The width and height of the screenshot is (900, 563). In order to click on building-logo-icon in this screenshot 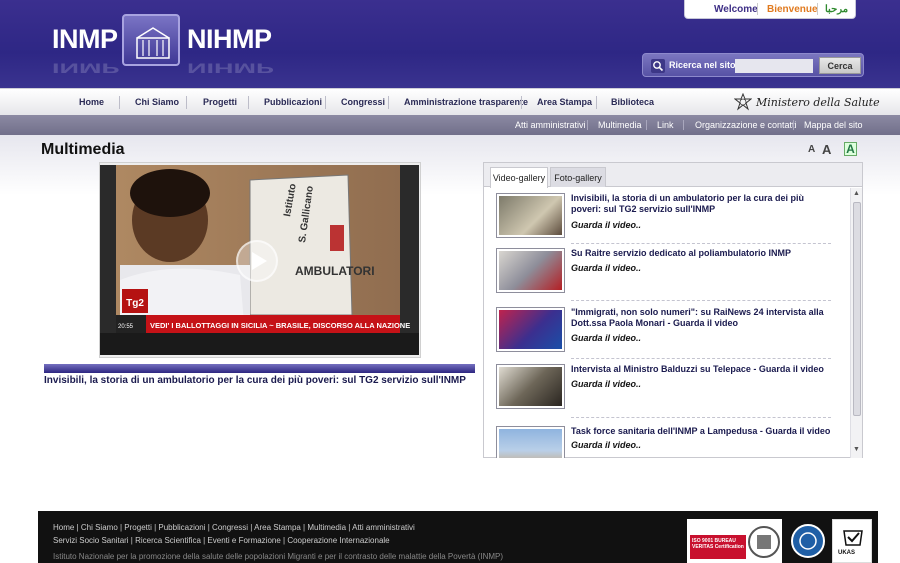, I will do `click(151, 40)`.